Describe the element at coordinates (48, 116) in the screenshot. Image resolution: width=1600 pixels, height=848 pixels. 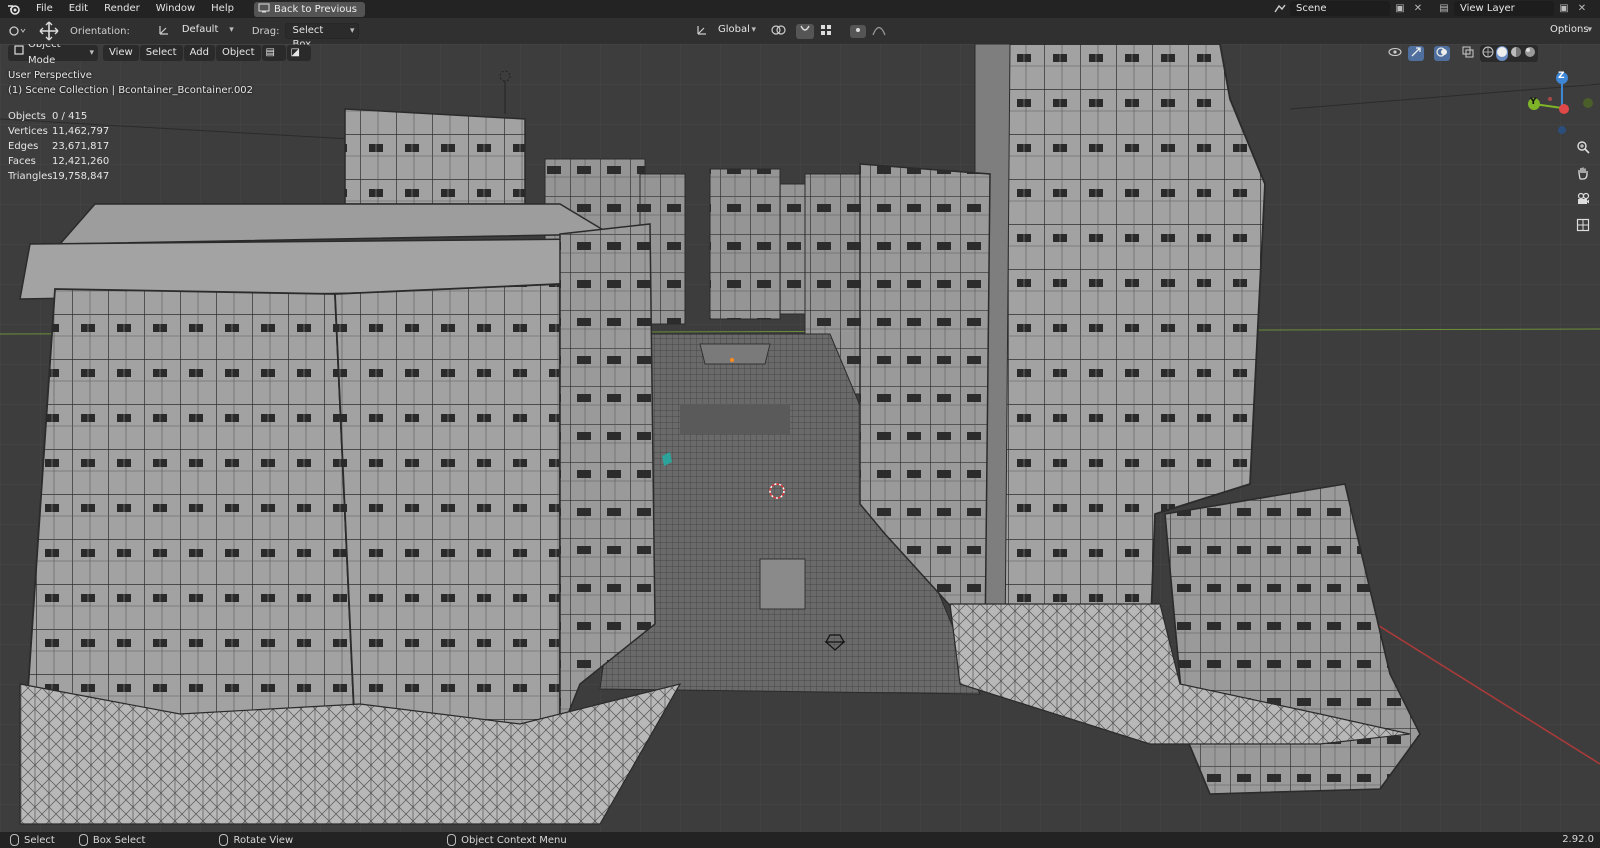
I see `stat-row: Objects 0 / 415` at that location.